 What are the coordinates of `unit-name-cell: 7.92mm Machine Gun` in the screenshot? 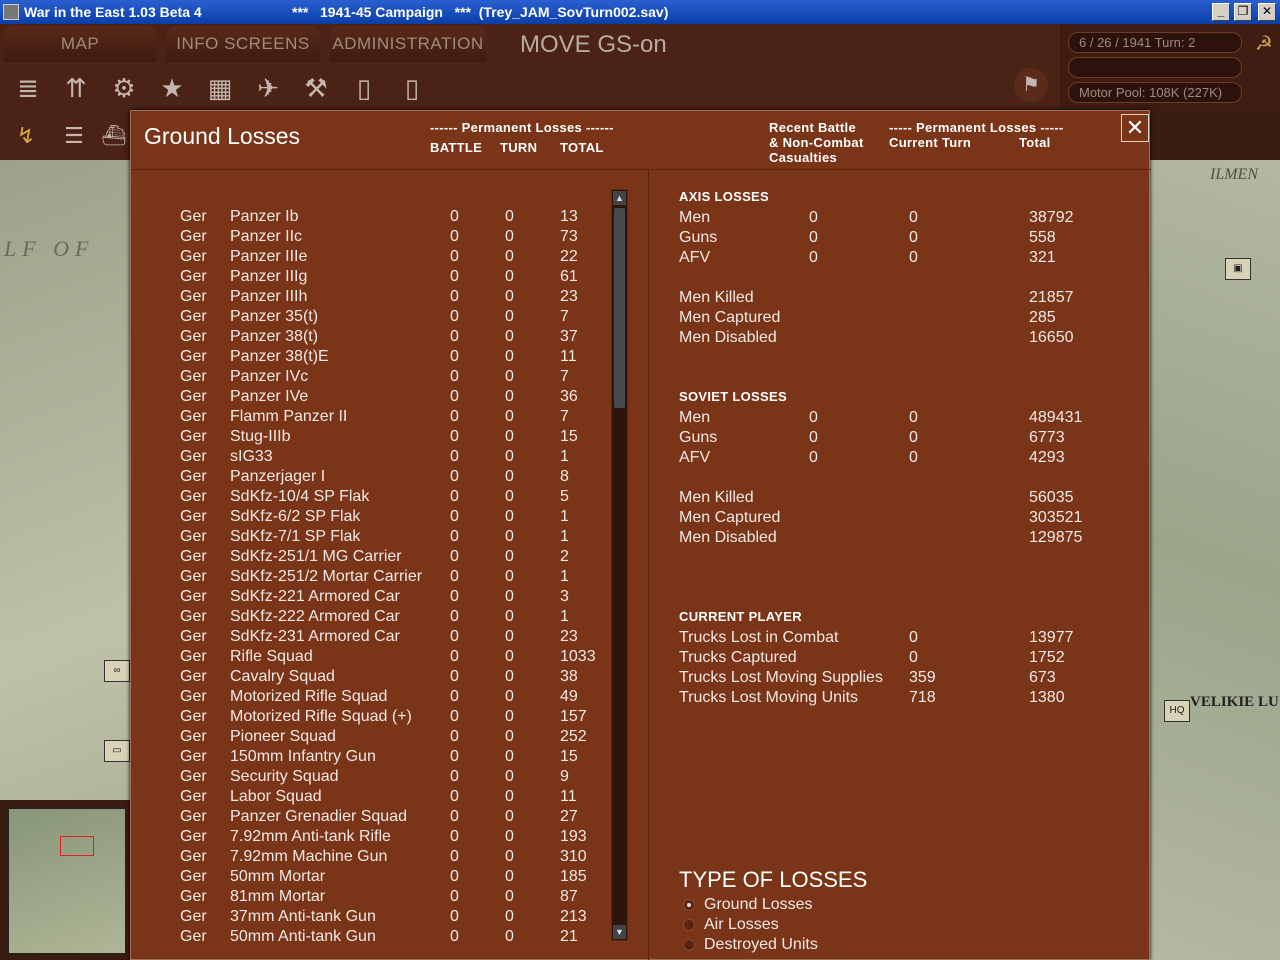 It's located at (309, 856).